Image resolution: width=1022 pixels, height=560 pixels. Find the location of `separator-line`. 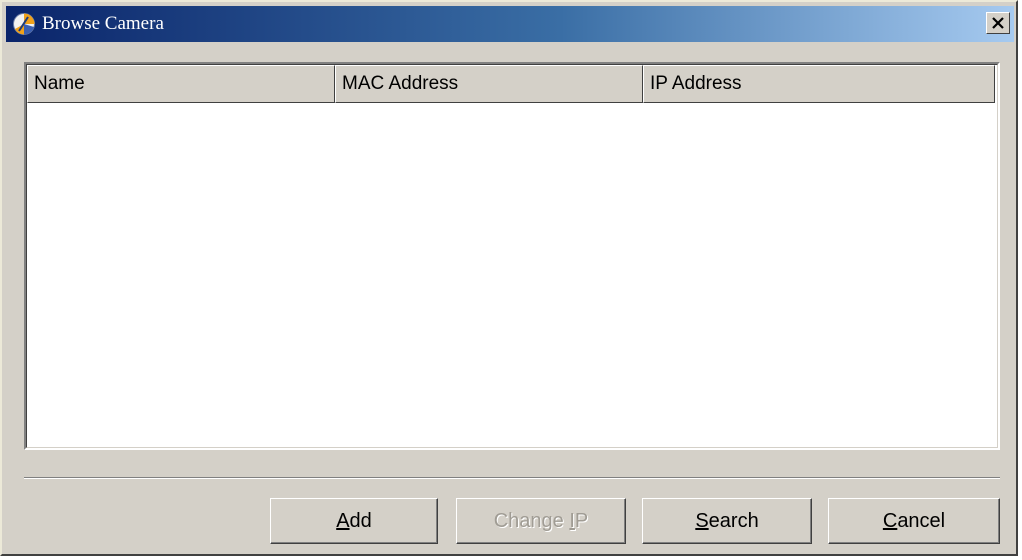

separator-line is located at coordinates (512, 478).